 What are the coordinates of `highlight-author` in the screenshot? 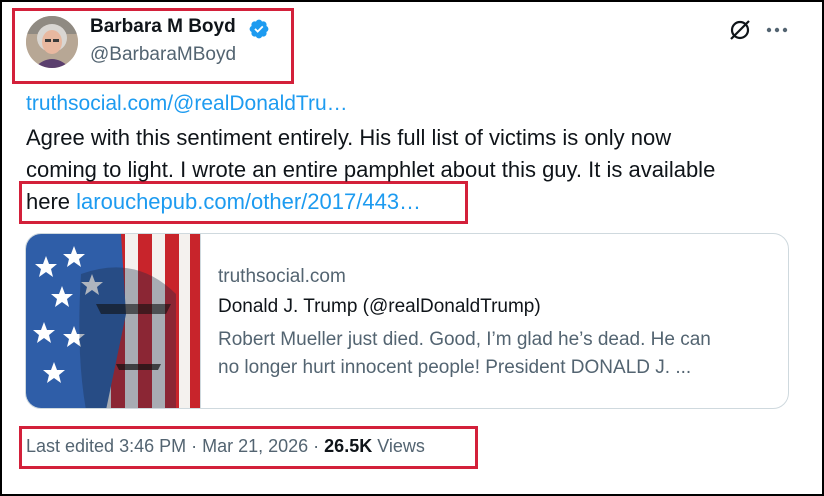 It's located at (153, 46).